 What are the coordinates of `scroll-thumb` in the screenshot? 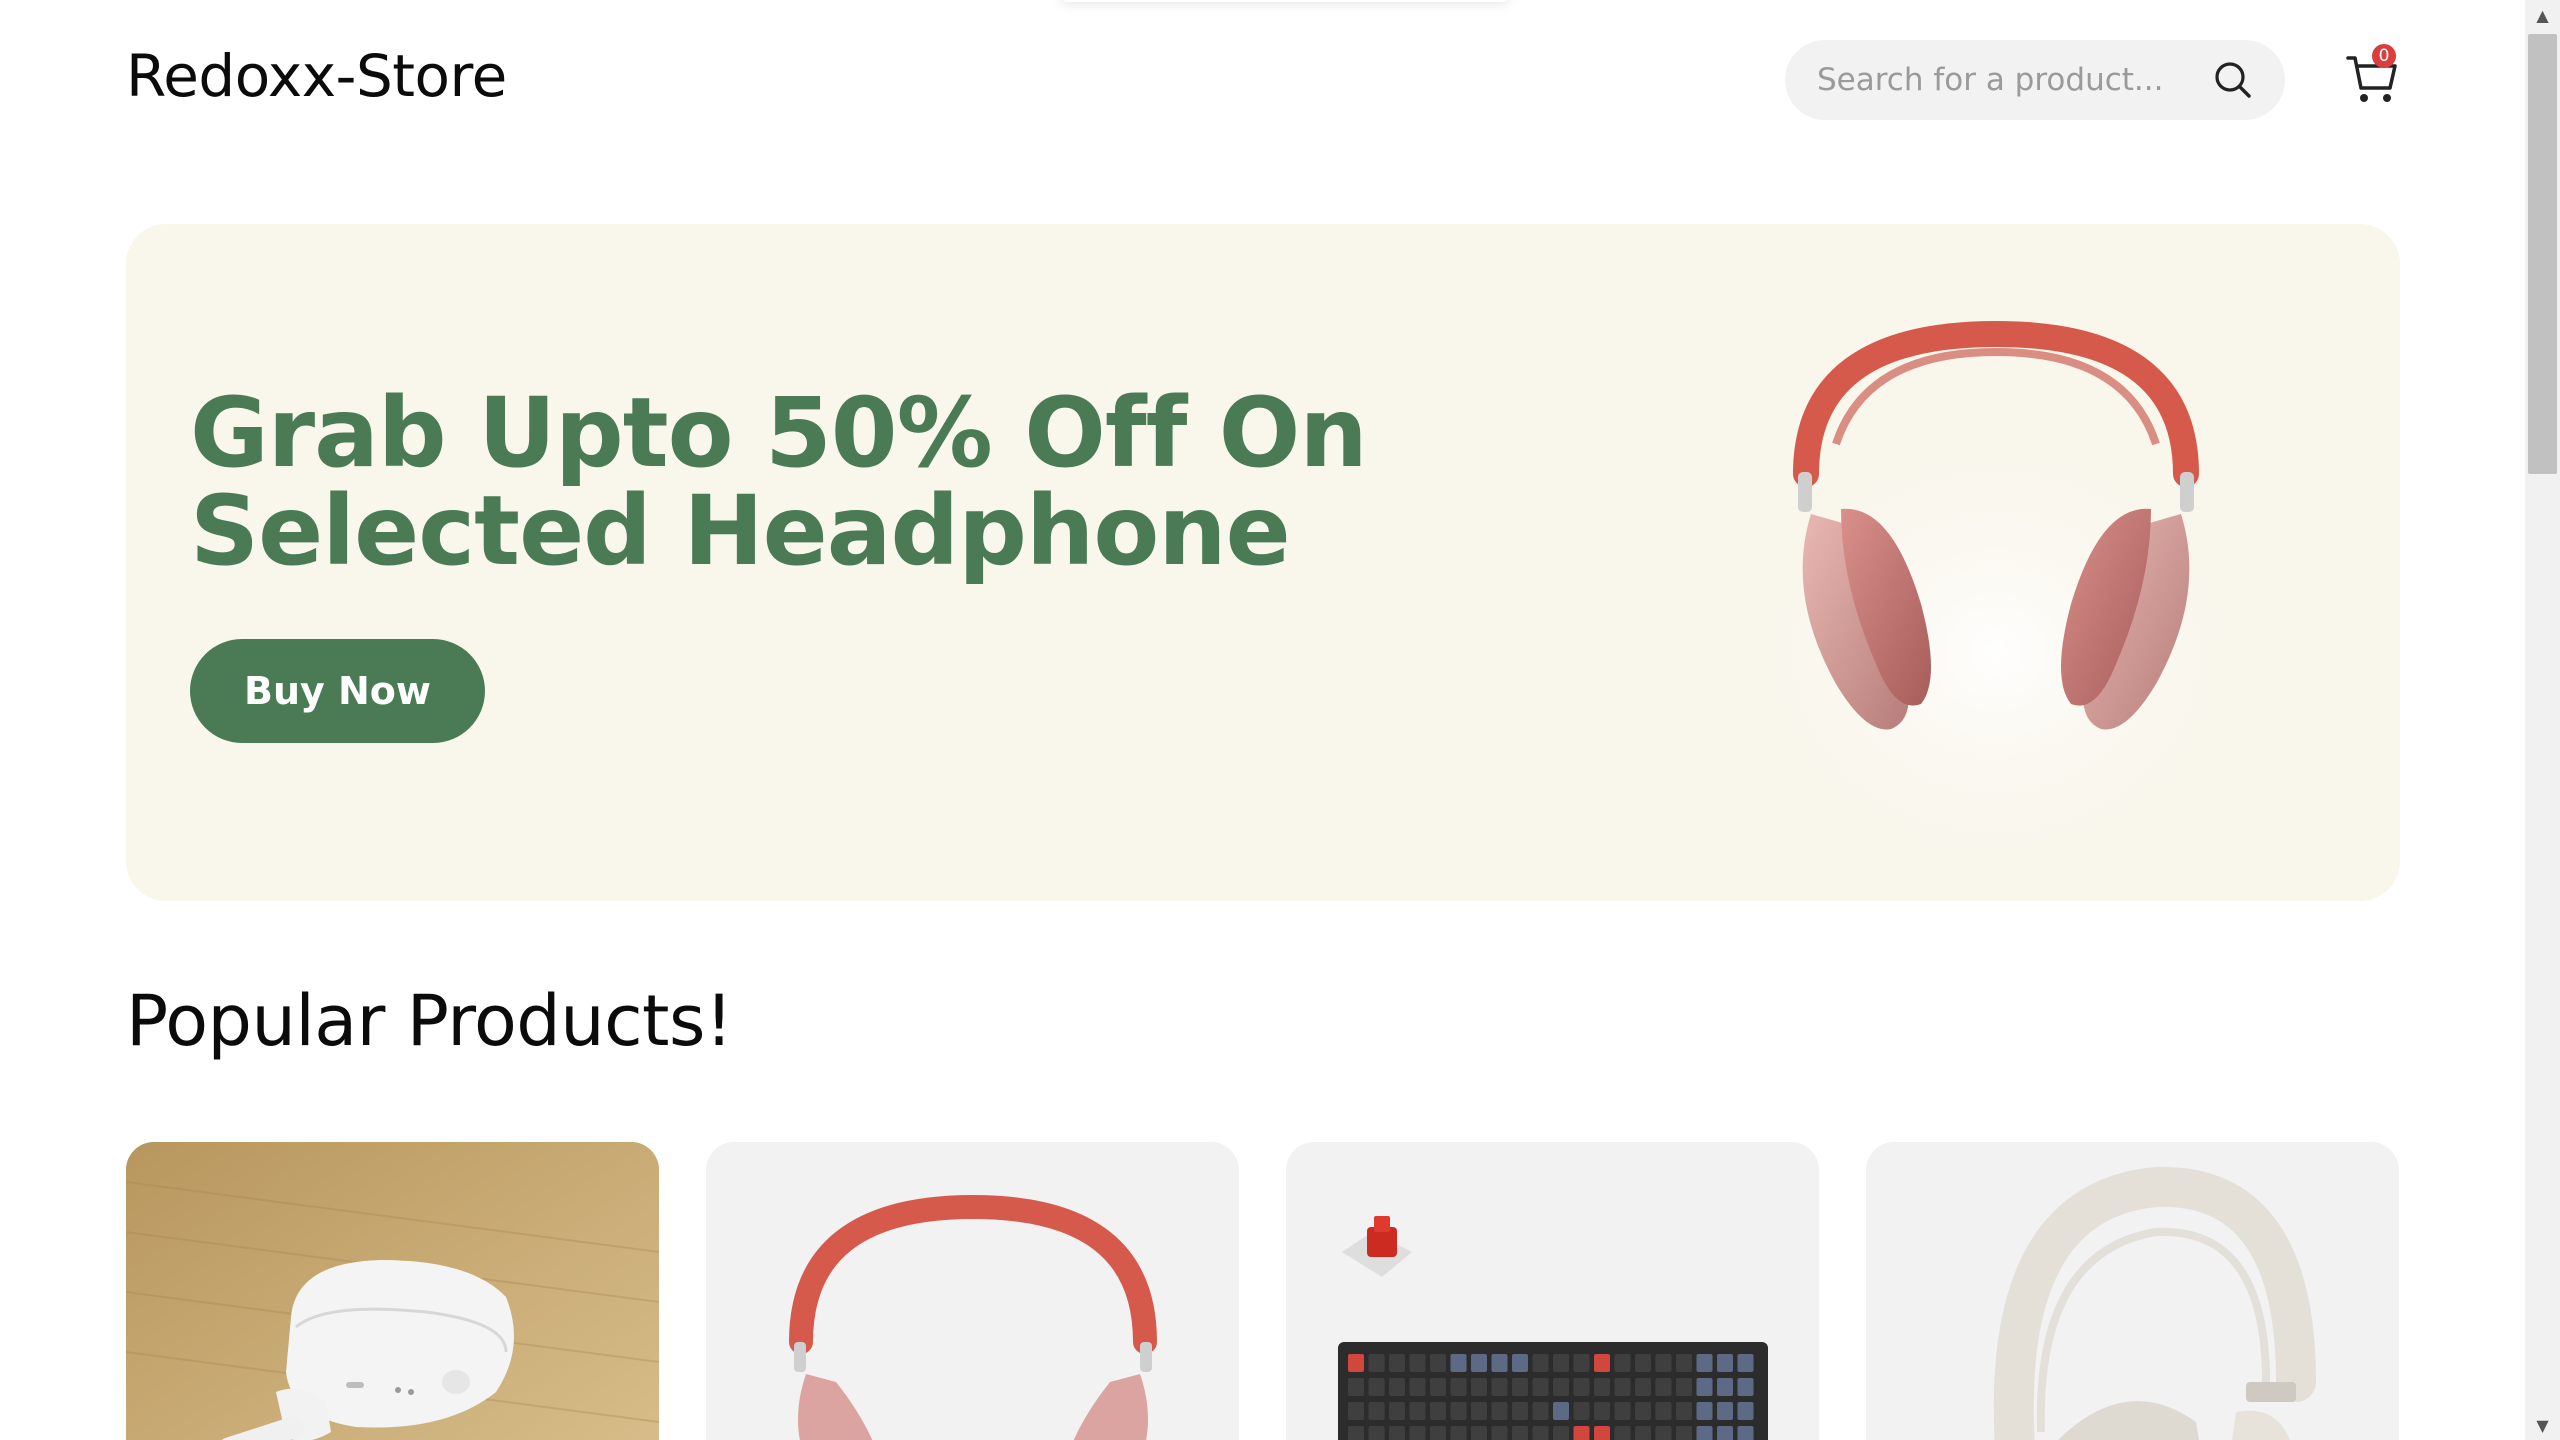 It's located at (2542, 254).